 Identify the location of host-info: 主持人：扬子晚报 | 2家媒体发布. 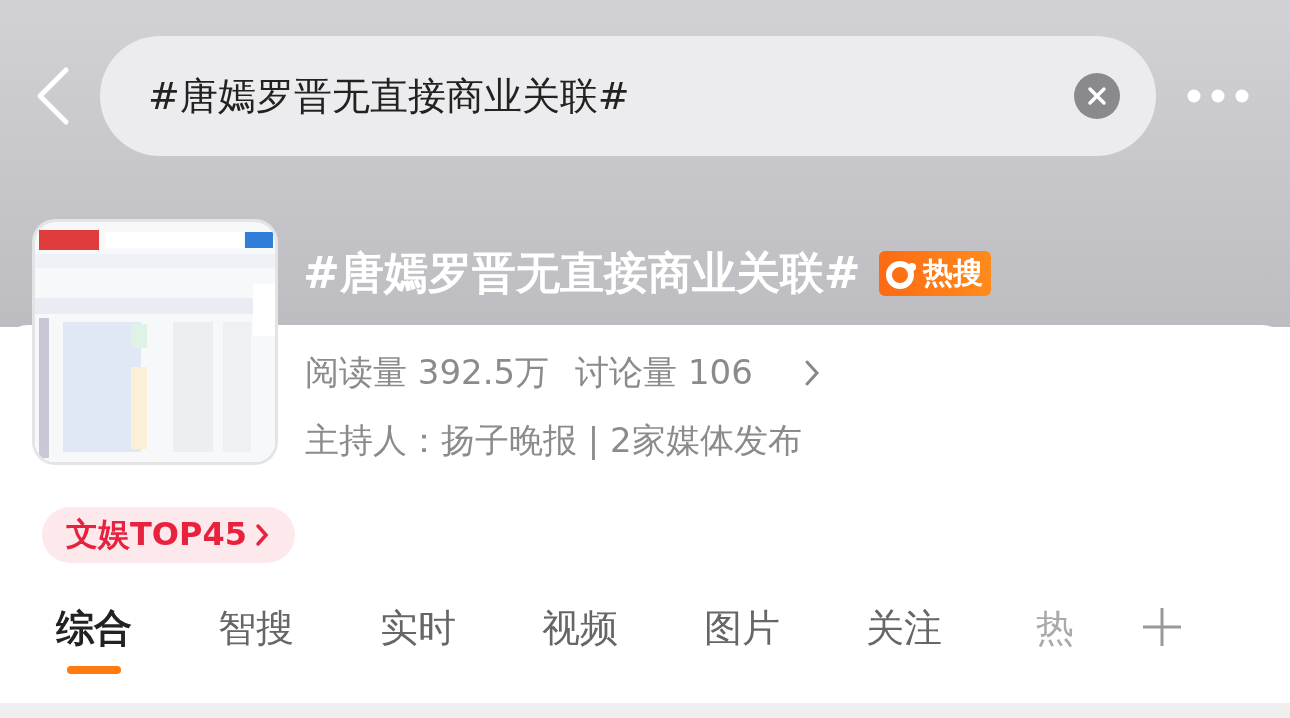
(554, 440).